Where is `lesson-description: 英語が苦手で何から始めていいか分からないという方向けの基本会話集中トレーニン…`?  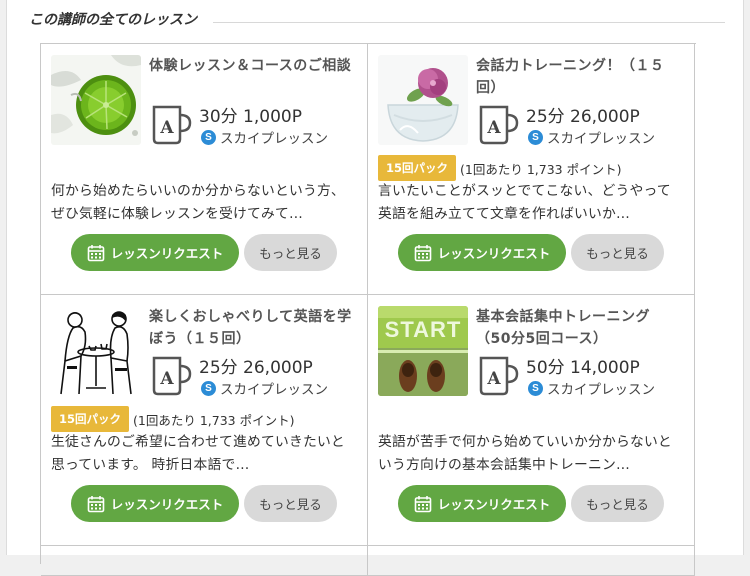 lesson-description: 英語が苦手で何から始めていいか分からないという方向けの基本会話集中トレーニン… is located at coordinates (525, 453).